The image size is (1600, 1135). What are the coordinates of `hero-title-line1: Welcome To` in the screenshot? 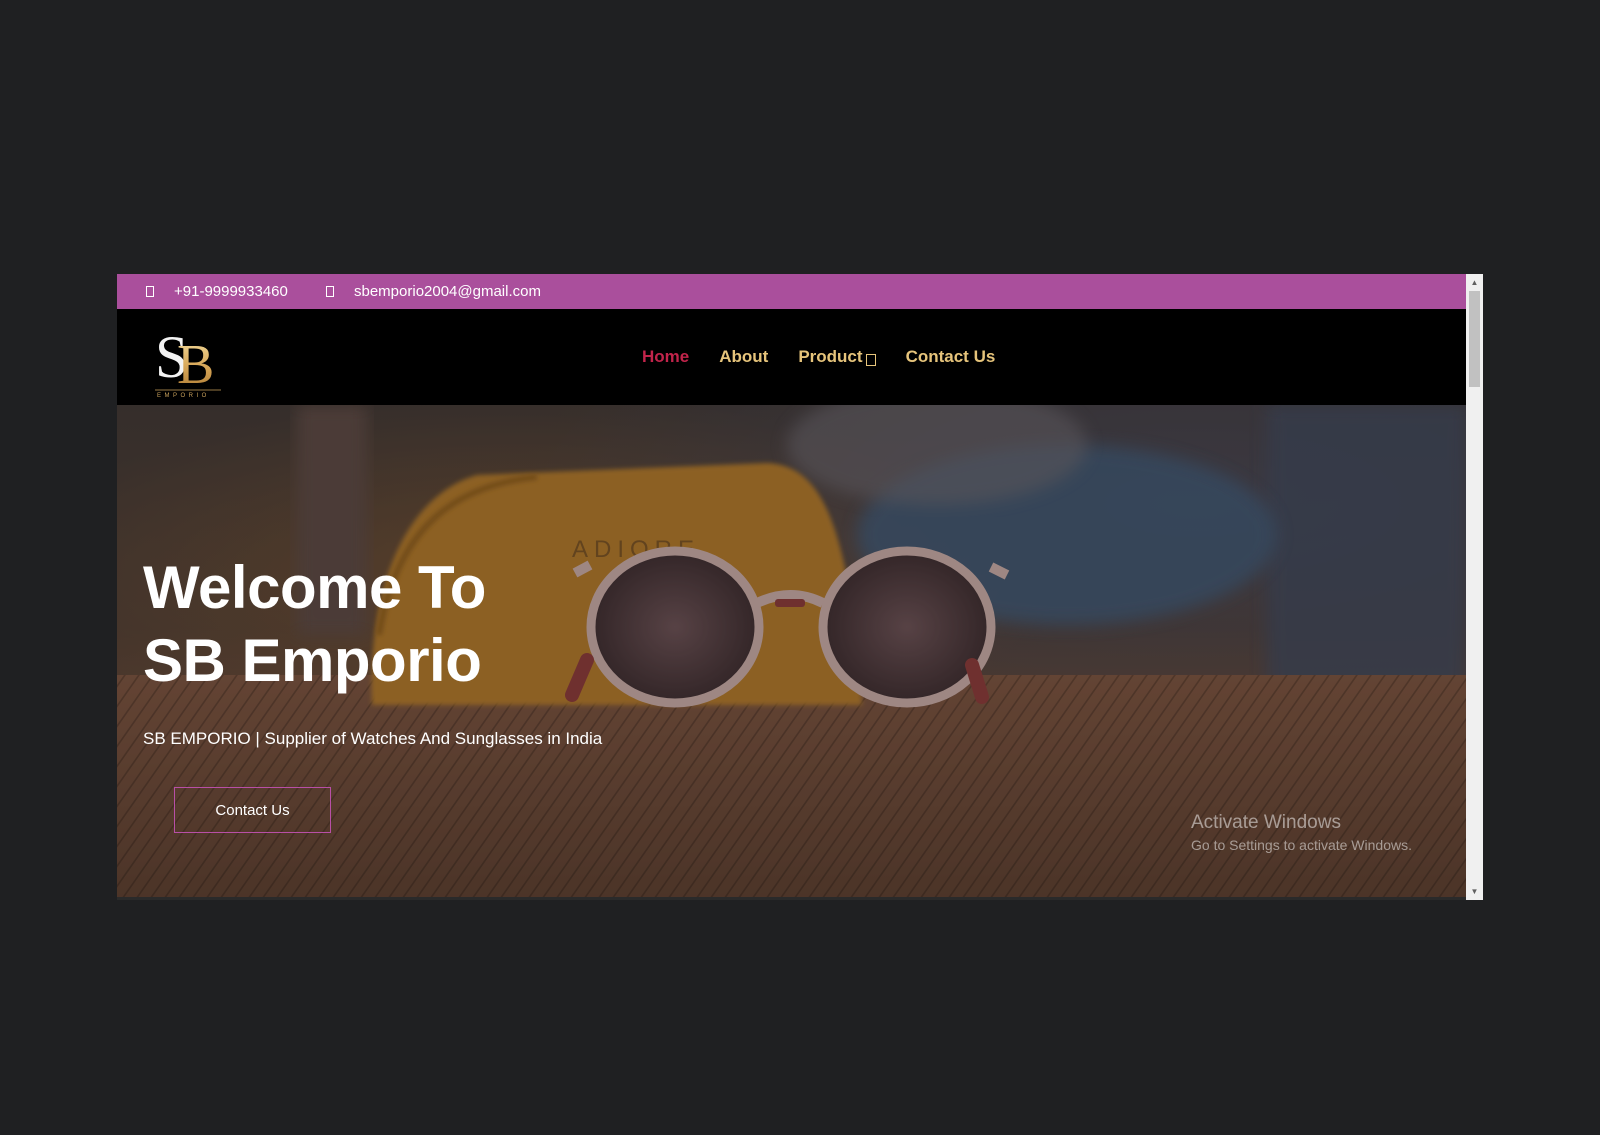 It's located at (314, 587).